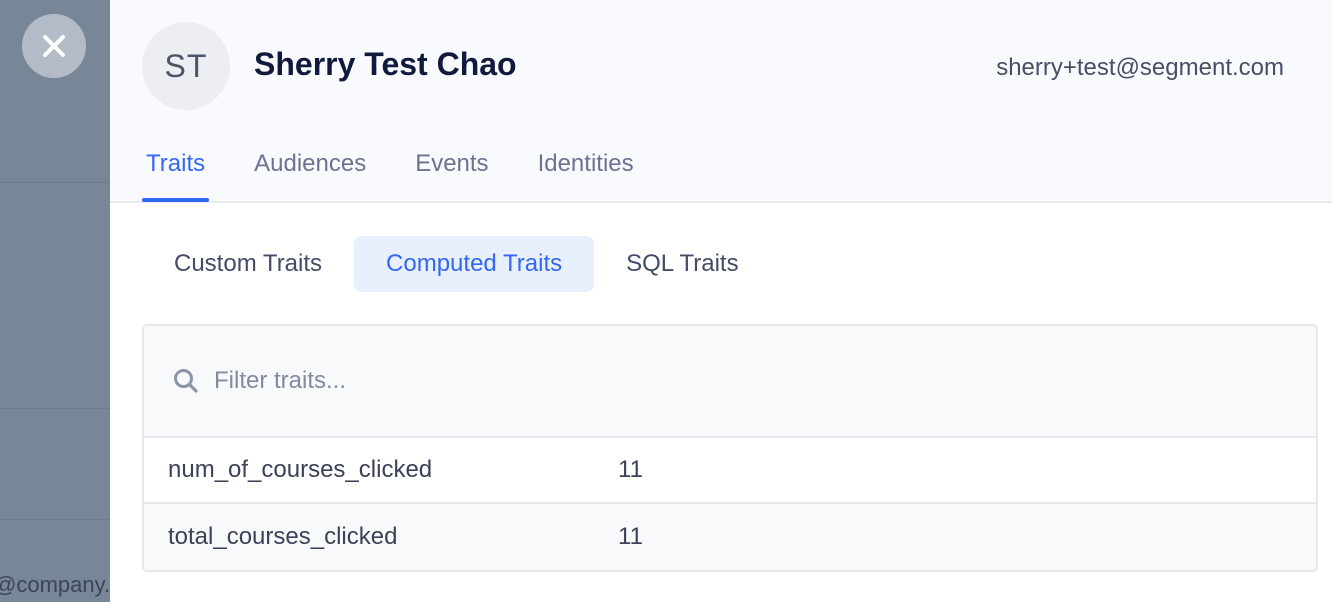  I want to click on avatar: ST, so click(186, 66).